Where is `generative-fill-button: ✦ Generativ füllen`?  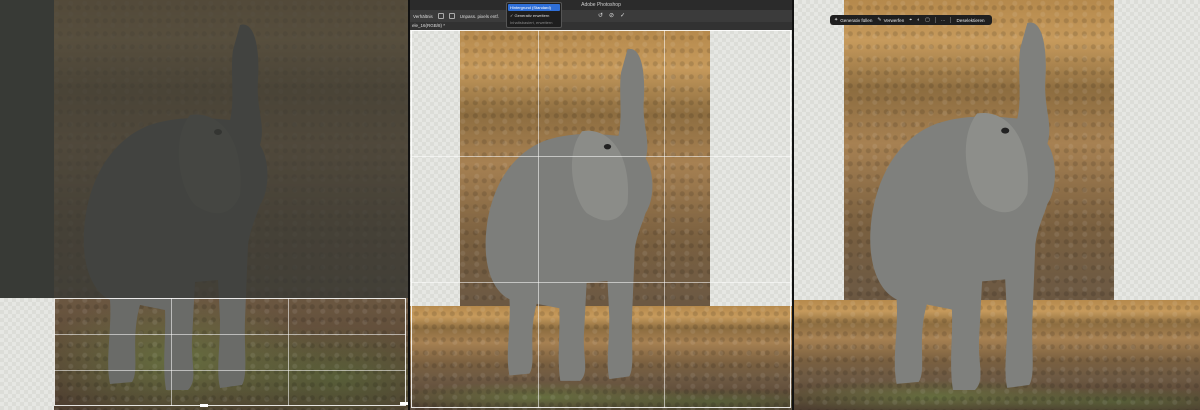 generative-fill-button: ✦ Generativ füllen is located at coordinates (853, 20).